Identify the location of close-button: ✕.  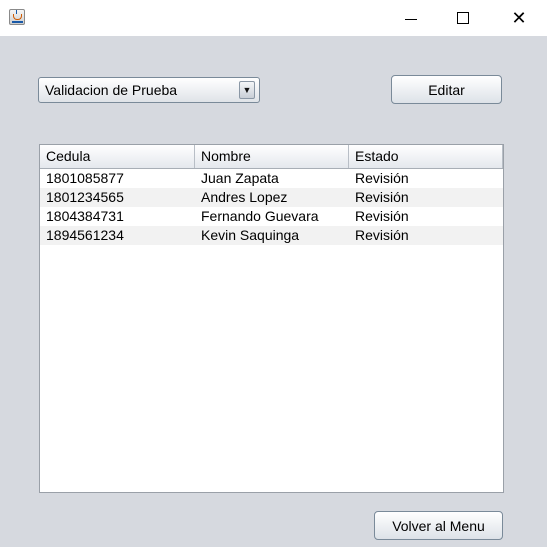
(519, 18).